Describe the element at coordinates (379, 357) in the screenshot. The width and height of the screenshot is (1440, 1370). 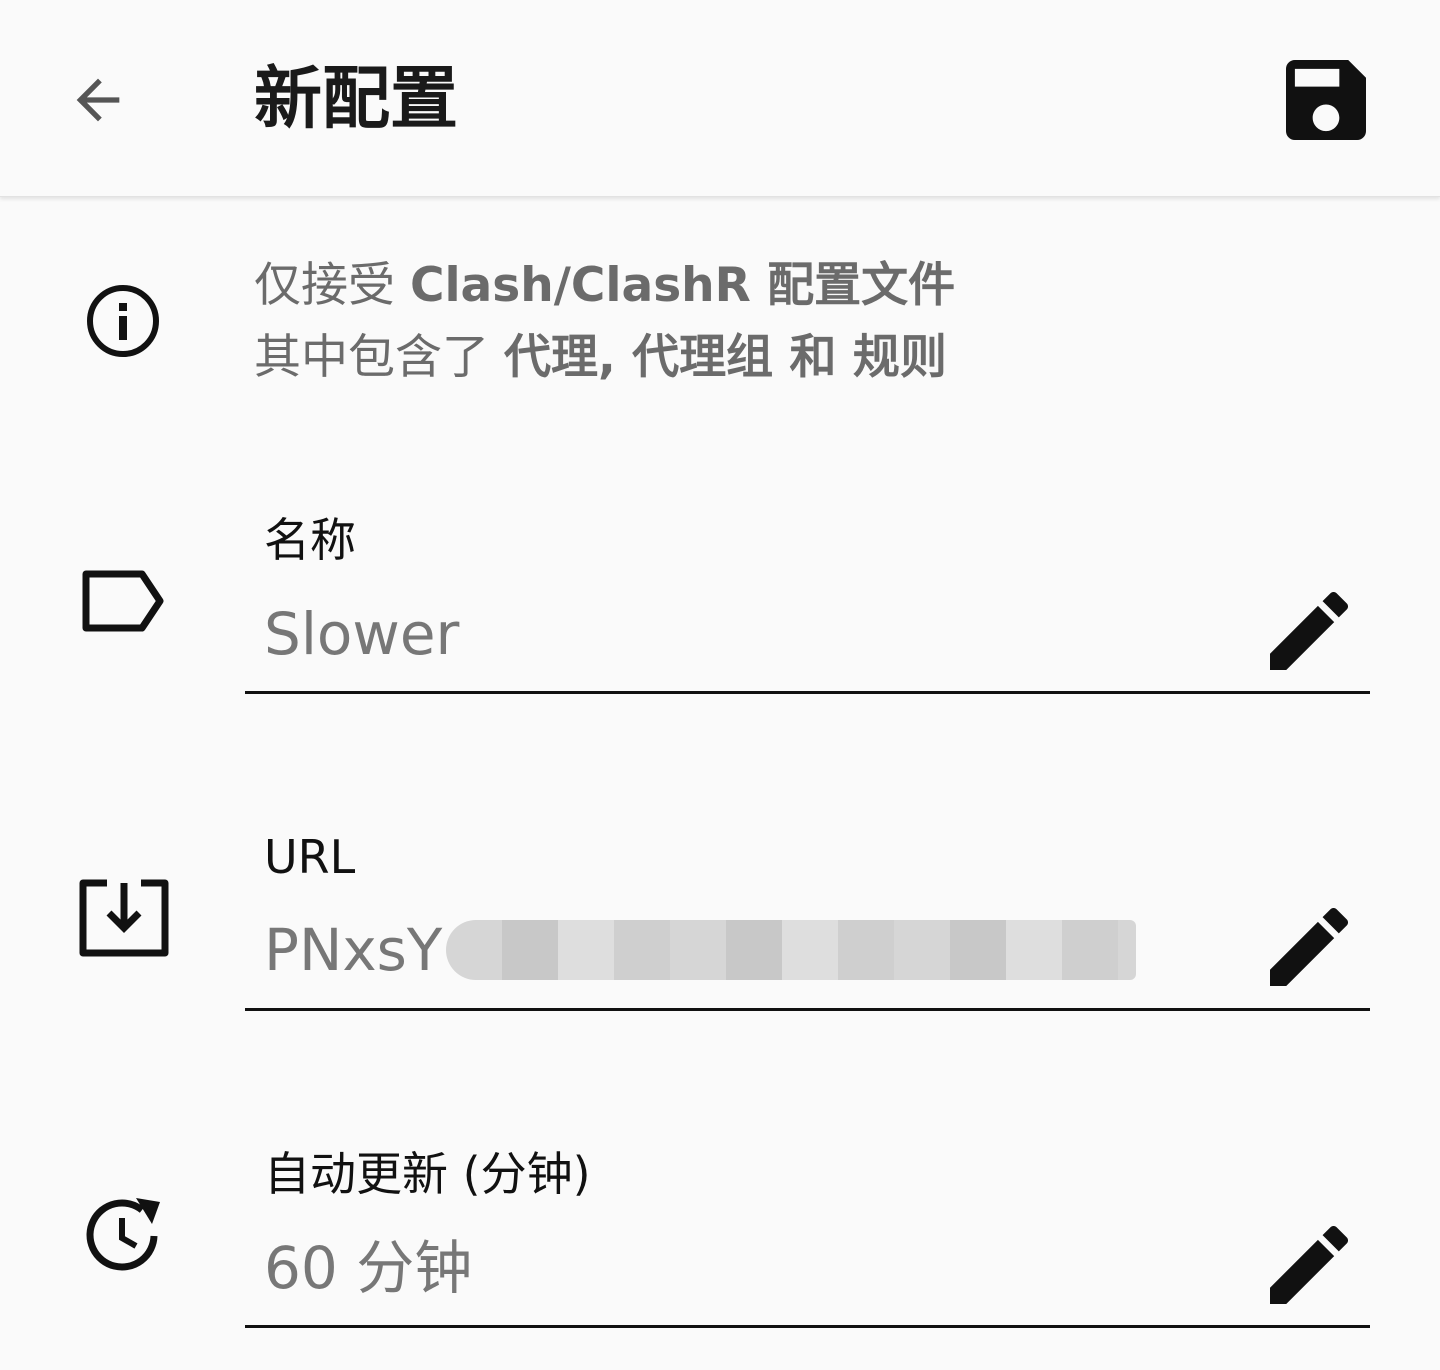
I see `info-line-2-prefix: 其中包含了` at that location.